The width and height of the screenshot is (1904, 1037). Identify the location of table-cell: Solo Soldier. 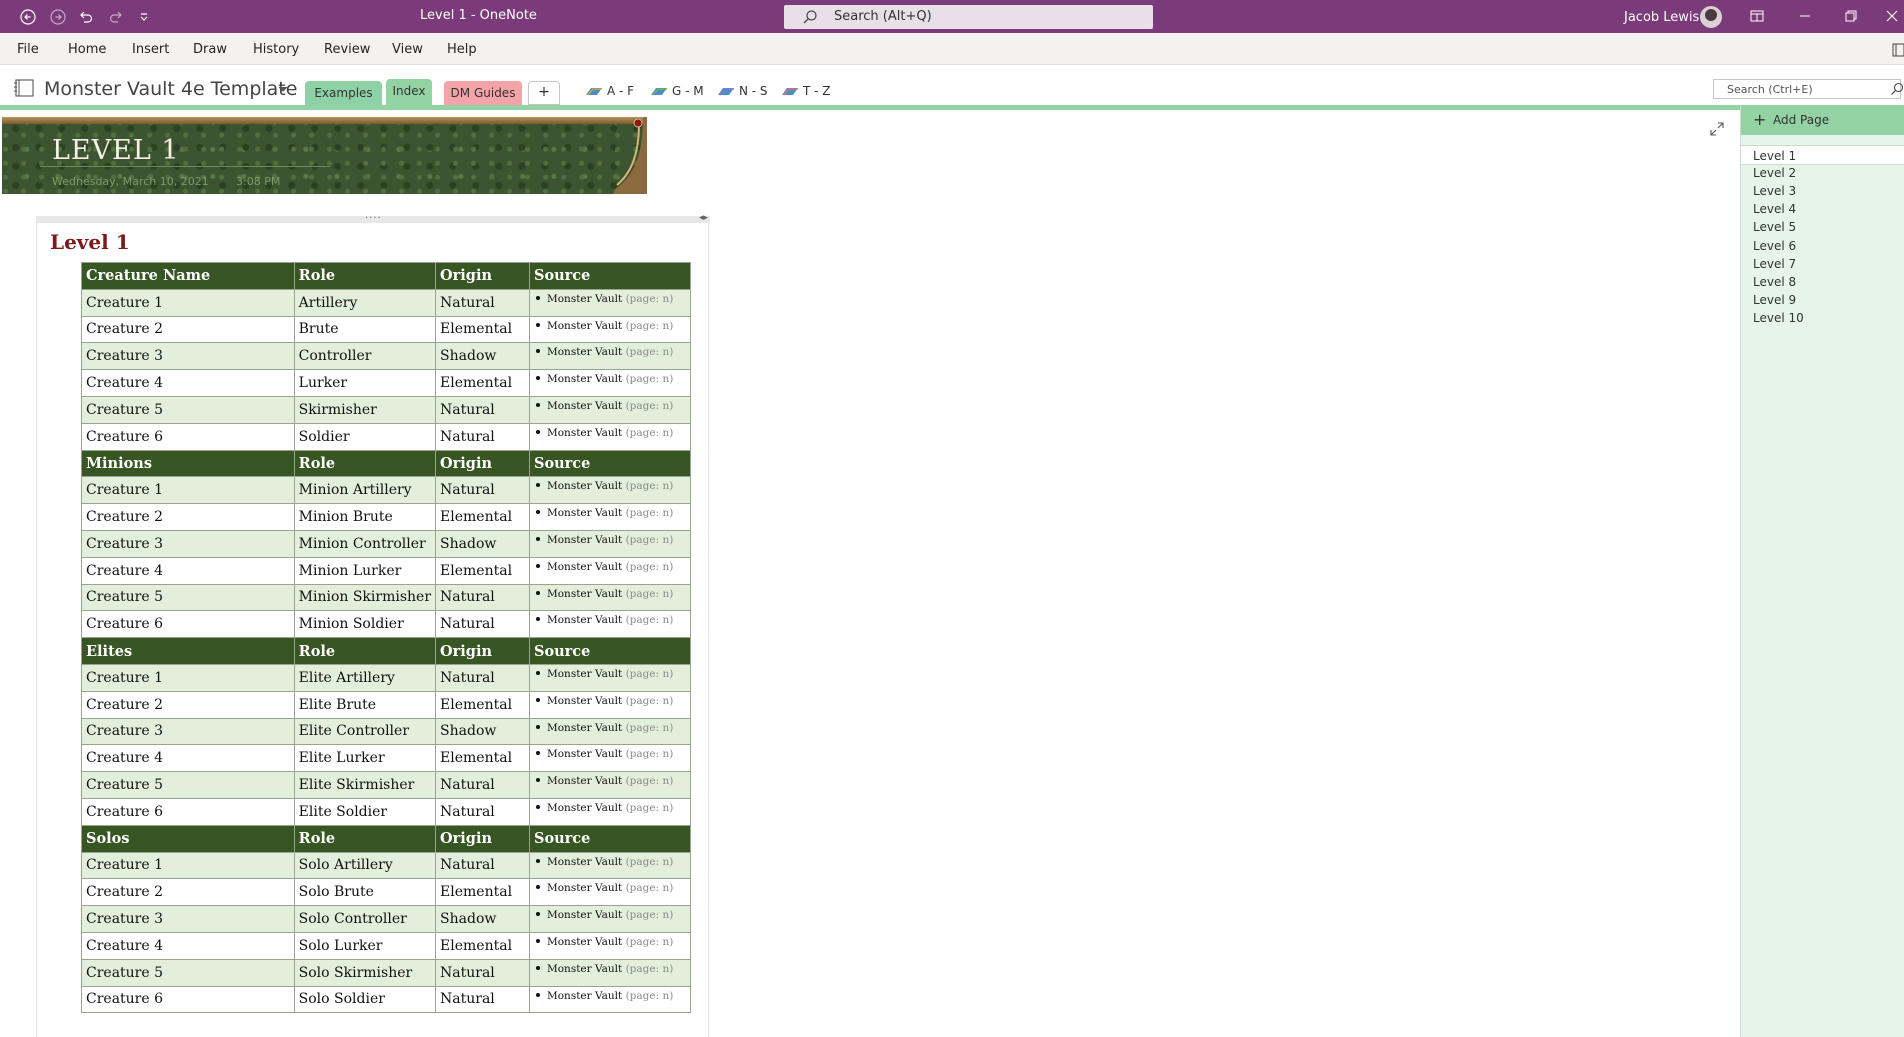
(365, 999).